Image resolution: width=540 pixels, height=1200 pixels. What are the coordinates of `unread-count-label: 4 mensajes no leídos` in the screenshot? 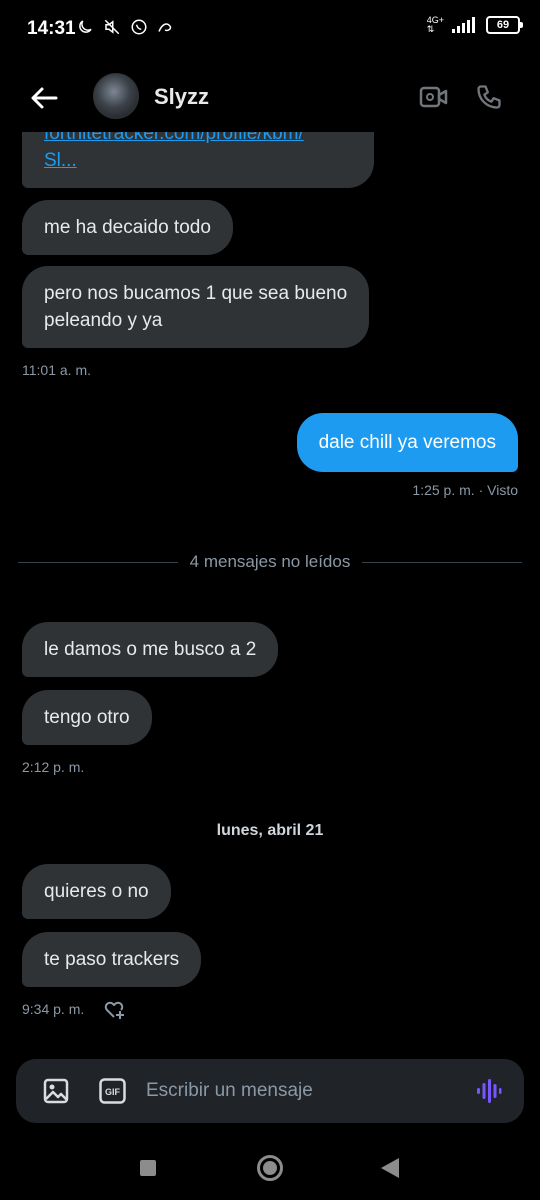 It's located at (270, 561).